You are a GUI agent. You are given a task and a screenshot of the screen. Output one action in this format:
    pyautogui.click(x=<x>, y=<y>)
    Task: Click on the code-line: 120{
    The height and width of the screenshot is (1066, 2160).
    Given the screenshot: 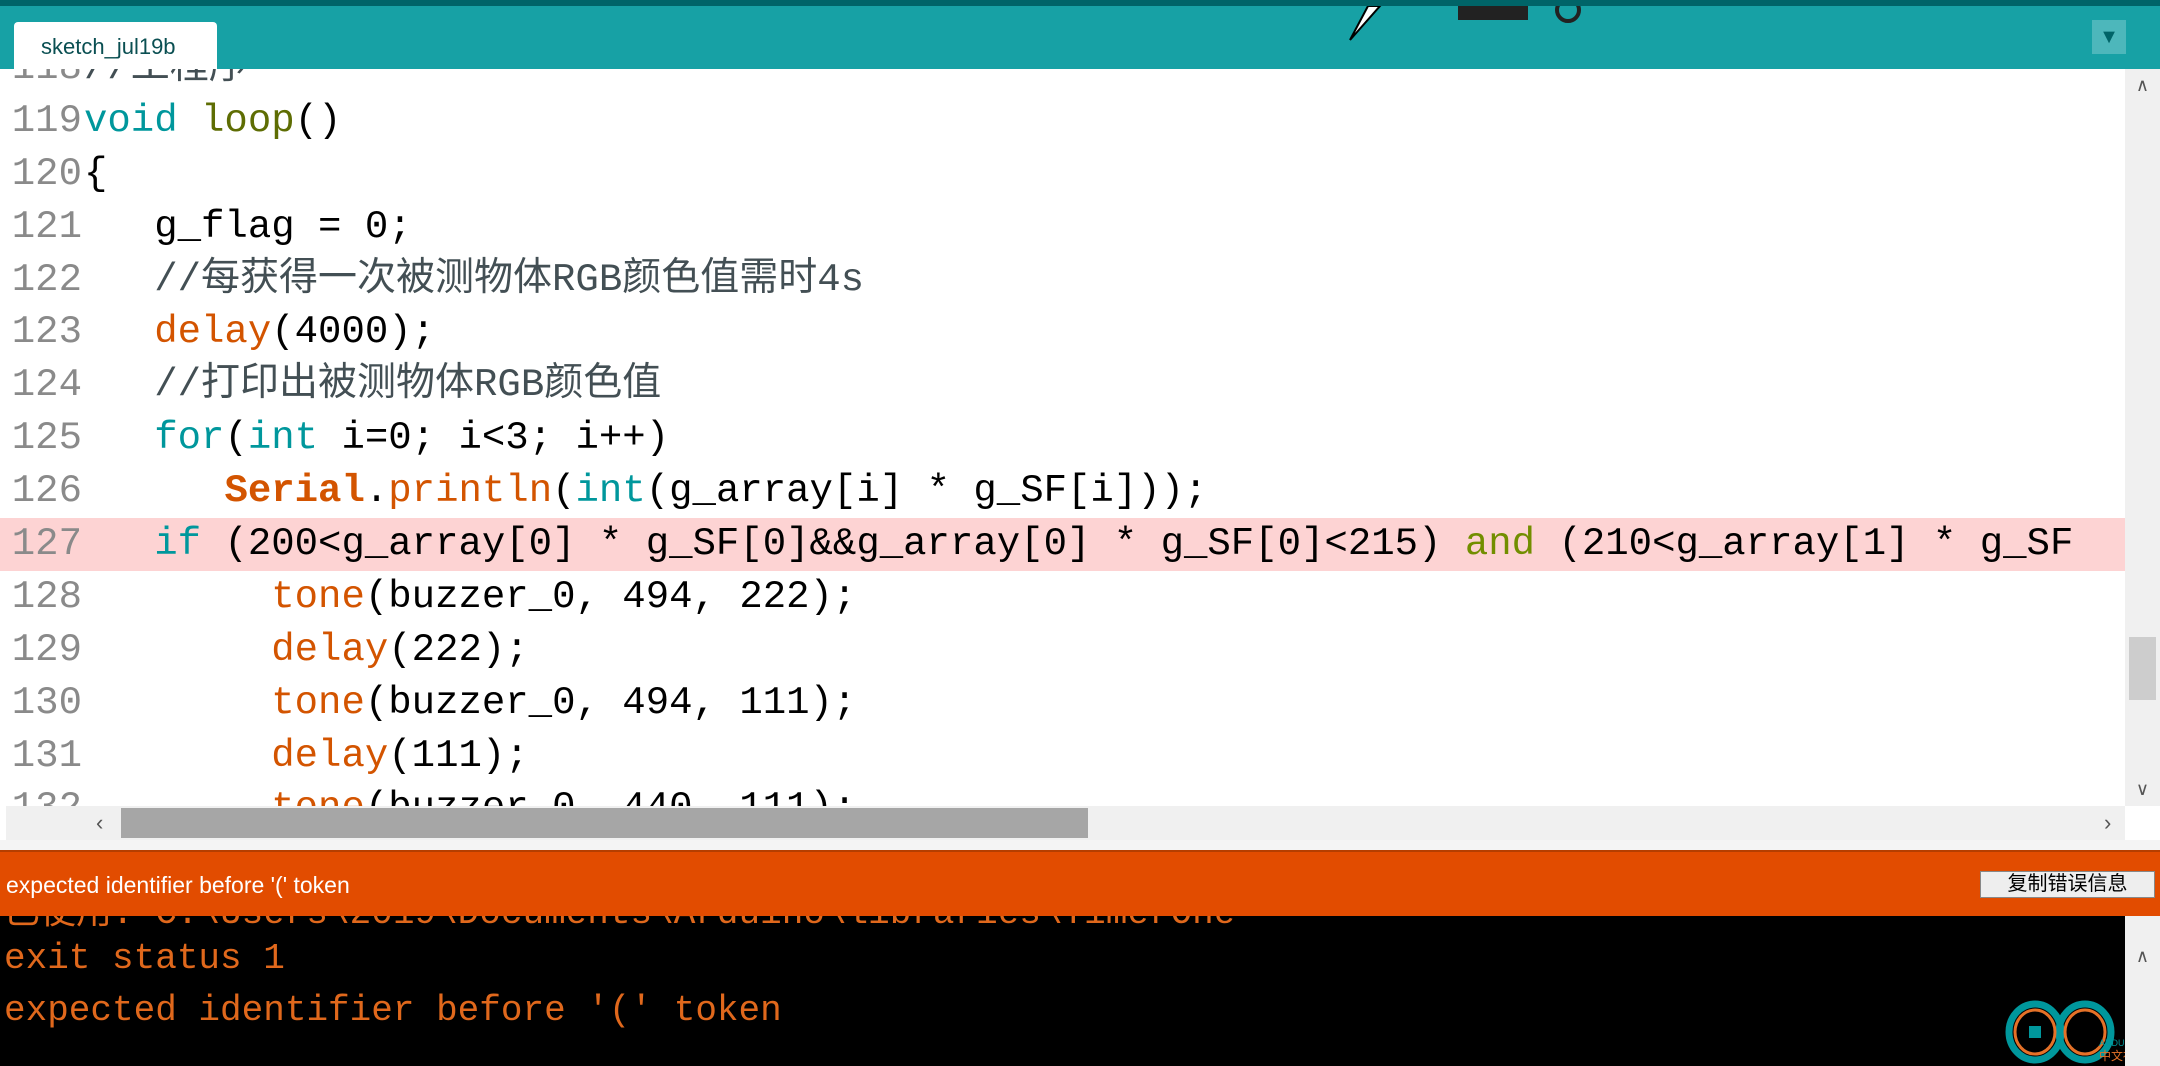 What is the action you would take?
    pyautogui.click(x=1062, y=174)
    